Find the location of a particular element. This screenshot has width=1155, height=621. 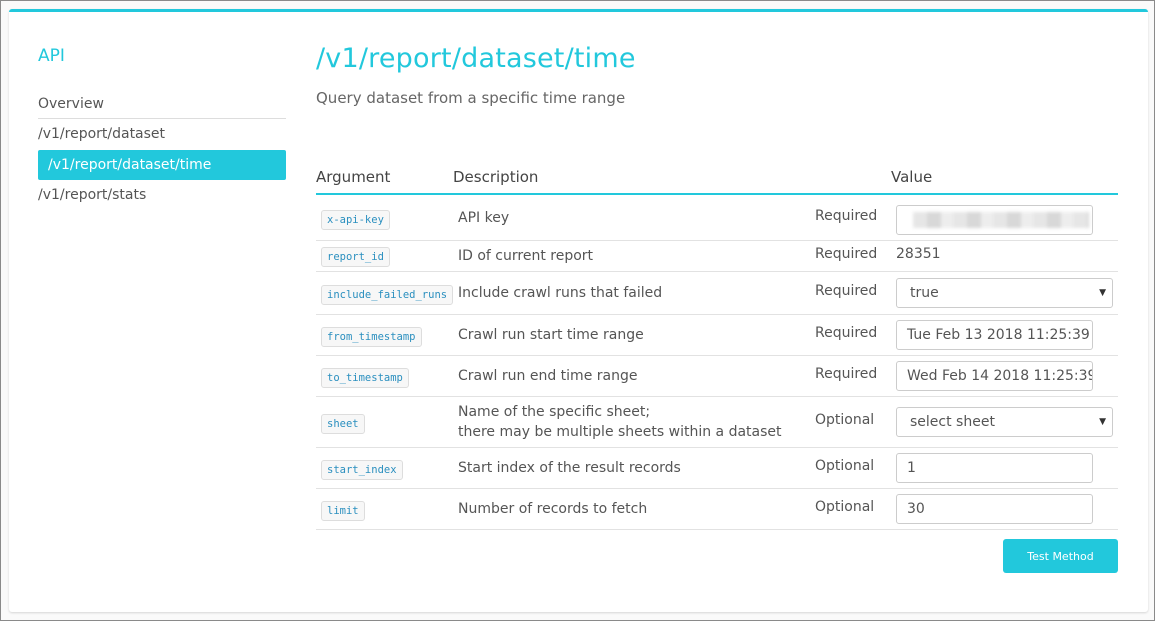

header-description: Description is located at coordinates (496, 177).